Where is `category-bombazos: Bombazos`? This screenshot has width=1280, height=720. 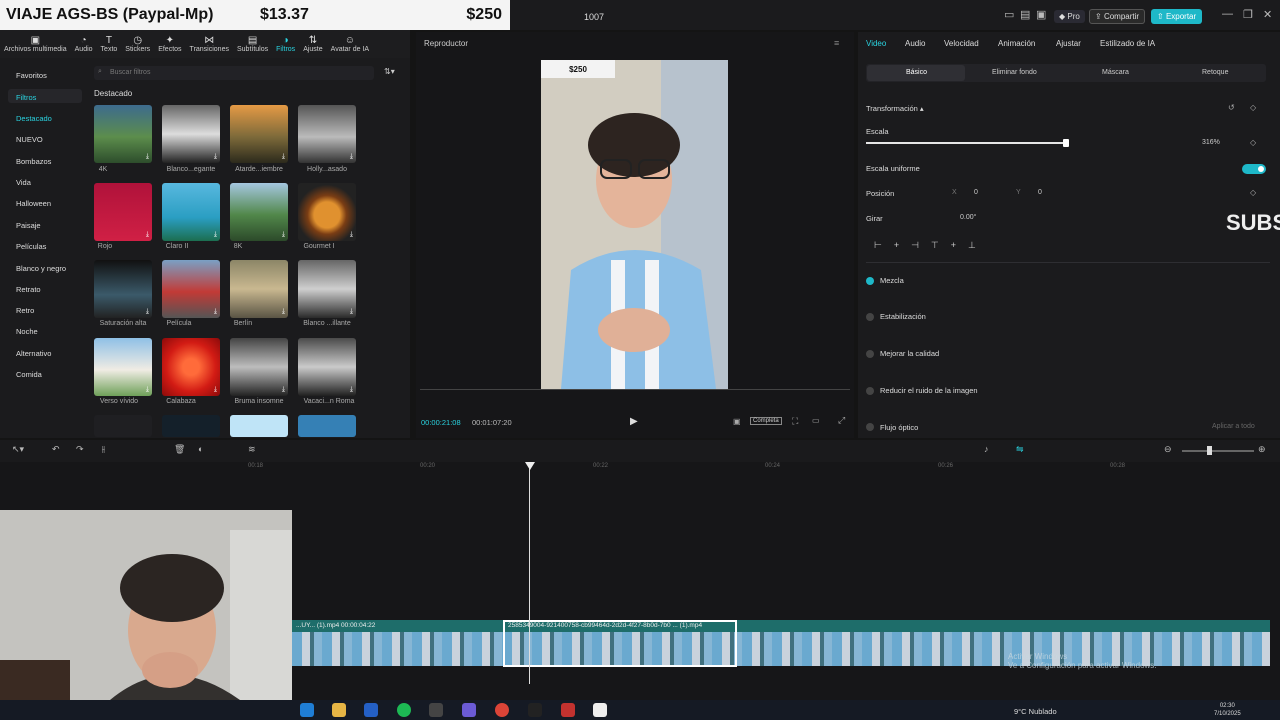 category-bombazos: Bombazos is located at coordinates (33, 161).